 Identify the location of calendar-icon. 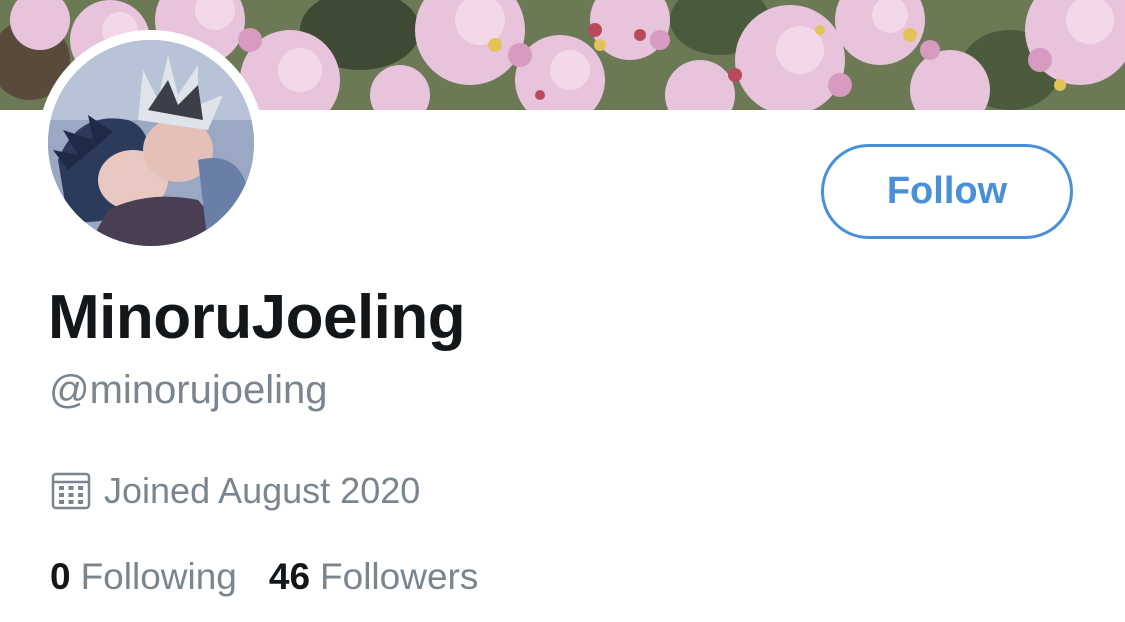
(71, 491).